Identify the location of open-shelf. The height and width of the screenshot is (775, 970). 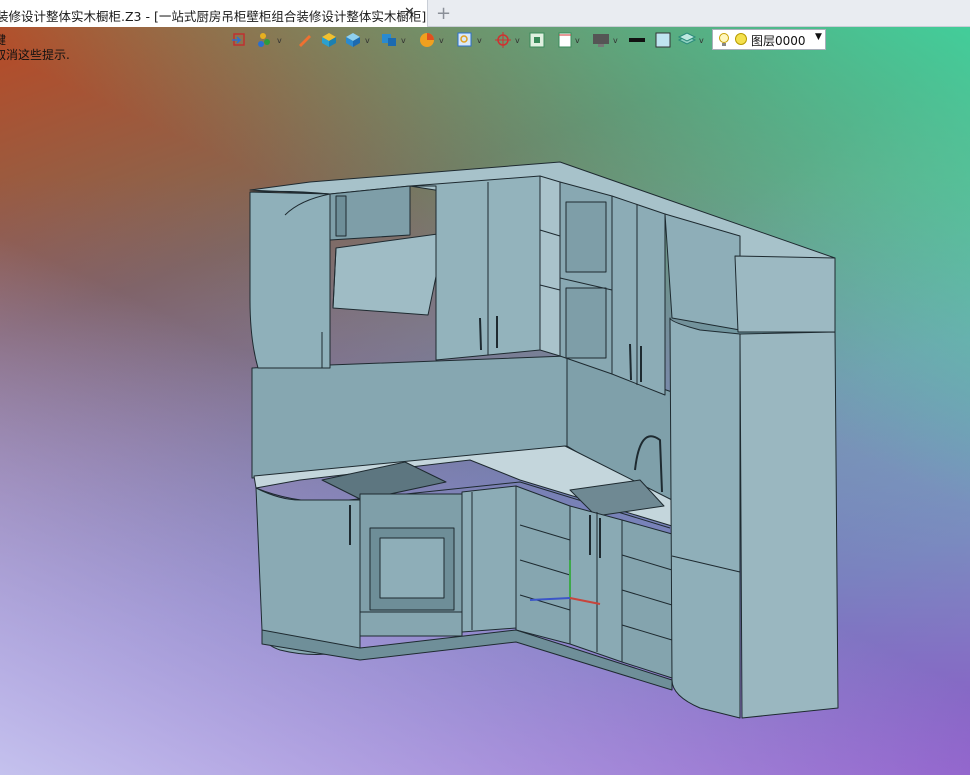
(550, 266).